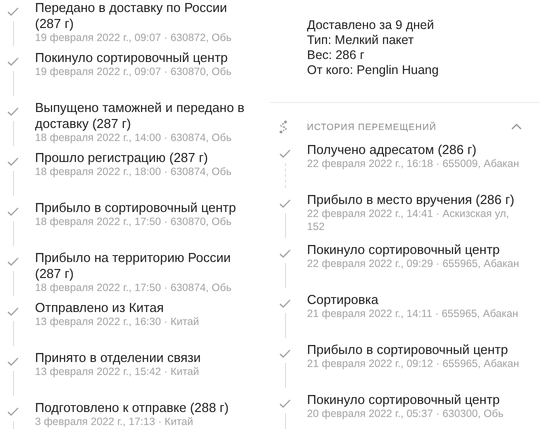  What do you see at coordinates (336, 55) in the screenshot?
I see `info-line: Вес: 286 г` at bounding box center [336, 55].